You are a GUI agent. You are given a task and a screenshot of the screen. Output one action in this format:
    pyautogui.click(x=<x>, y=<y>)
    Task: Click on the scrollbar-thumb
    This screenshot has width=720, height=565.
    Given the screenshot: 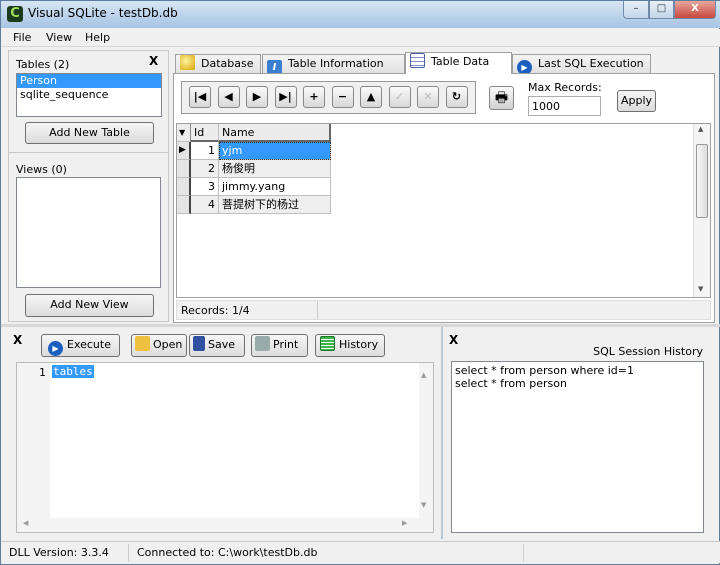 What is the action you would take?
    pyautogui.click(x=702, y=181)
    